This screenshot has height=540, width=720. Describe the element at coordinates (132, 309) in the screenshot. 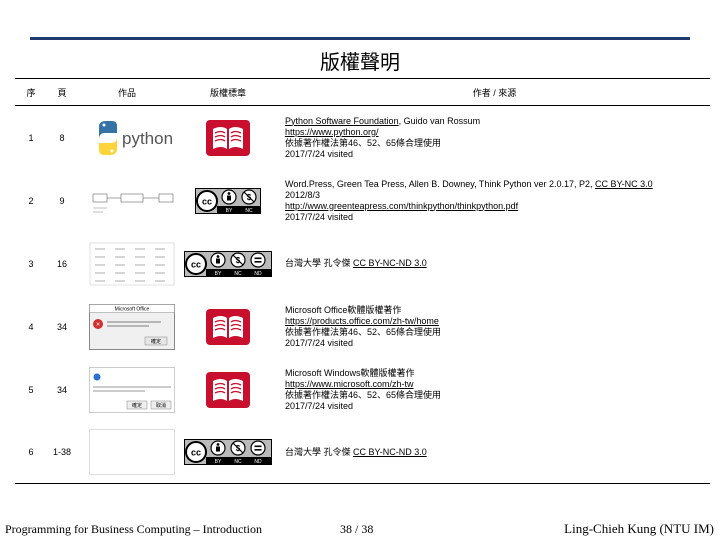

I see `svg-text: Microsoft Office` at that location.